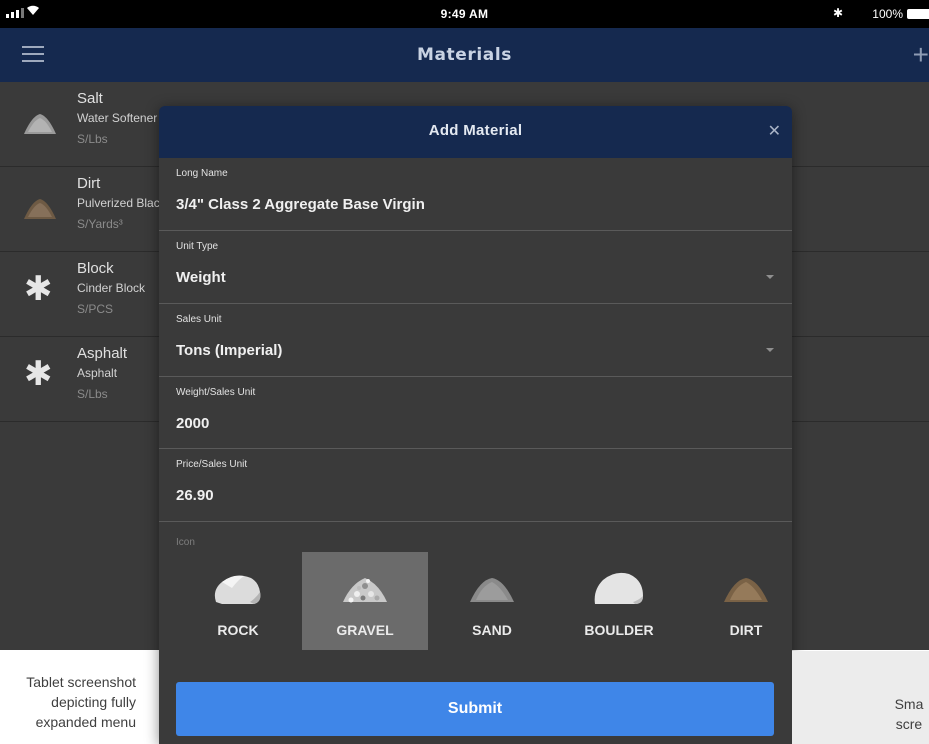 This screenshot has height=744, width=929. What do you see at coordinates (904, 714) in the screenshot?
I see `caption-right: Sma scre` at bounding box center [904, 714].